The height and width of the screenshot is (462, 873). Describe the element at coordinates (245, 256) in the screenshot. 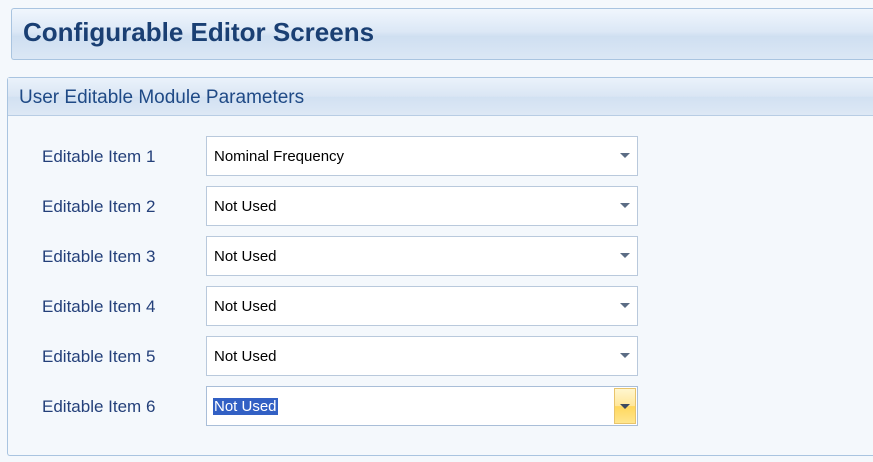

I see `editable-item-3-value: Not Used` at that location.